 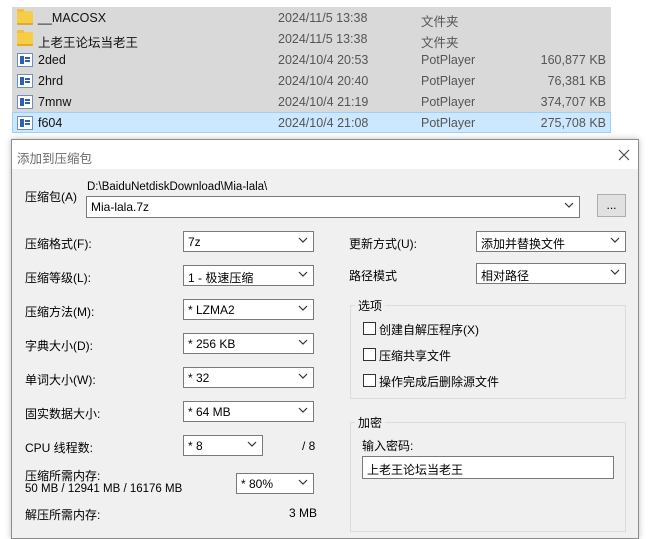 I want to click on level-select: 1 - 极速压缩, so click(x=248, y=275).